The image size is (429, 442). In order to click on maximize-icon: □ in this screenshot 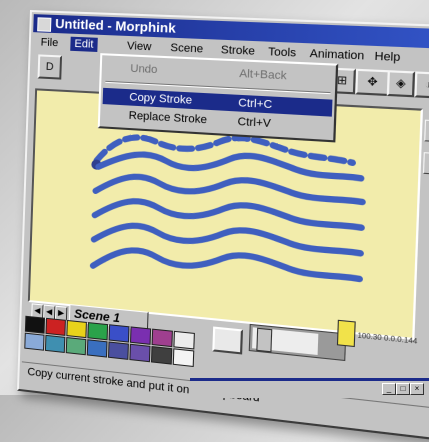, I will do `click(403, 389)`.